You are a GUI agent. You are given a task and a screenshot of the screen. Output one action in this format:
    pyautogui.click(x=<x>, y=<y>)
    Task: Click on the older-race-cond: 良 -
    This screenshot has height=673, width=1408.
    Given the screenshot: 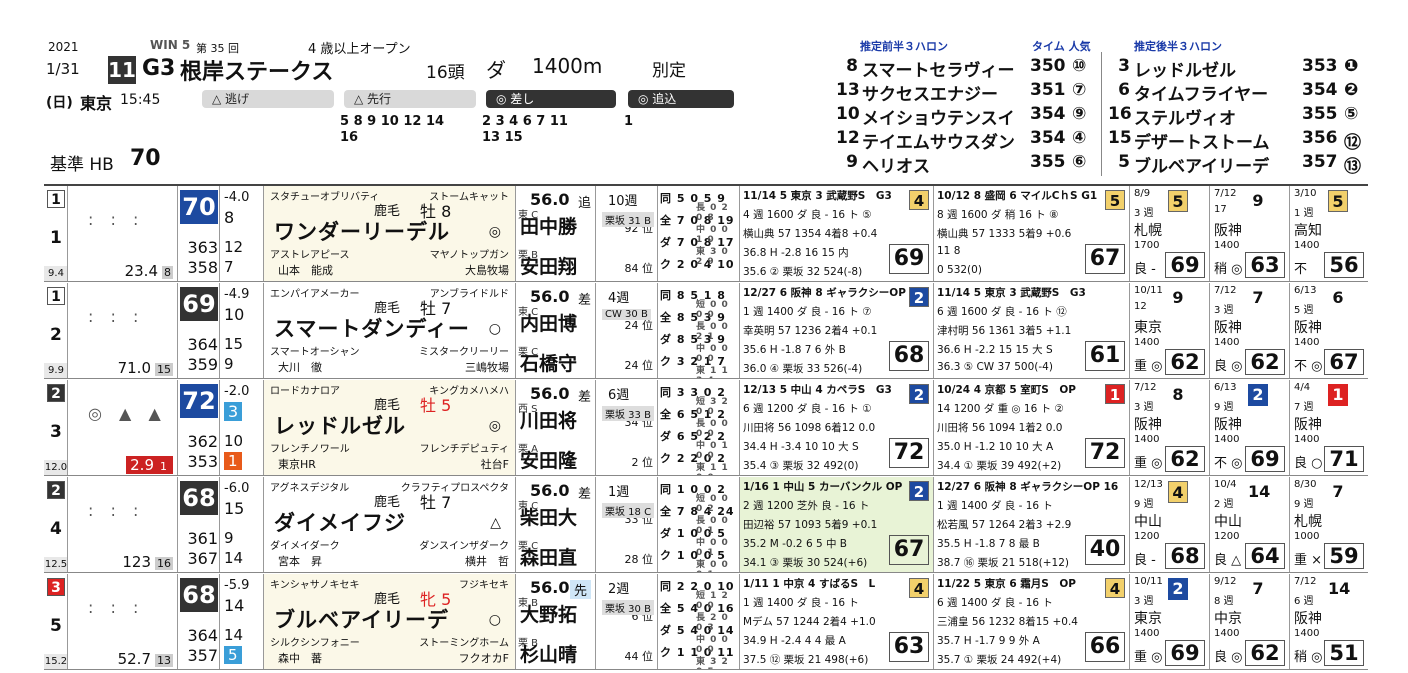 What is the action you would take?
    pyautogui.click(x=1145, y=269)
    